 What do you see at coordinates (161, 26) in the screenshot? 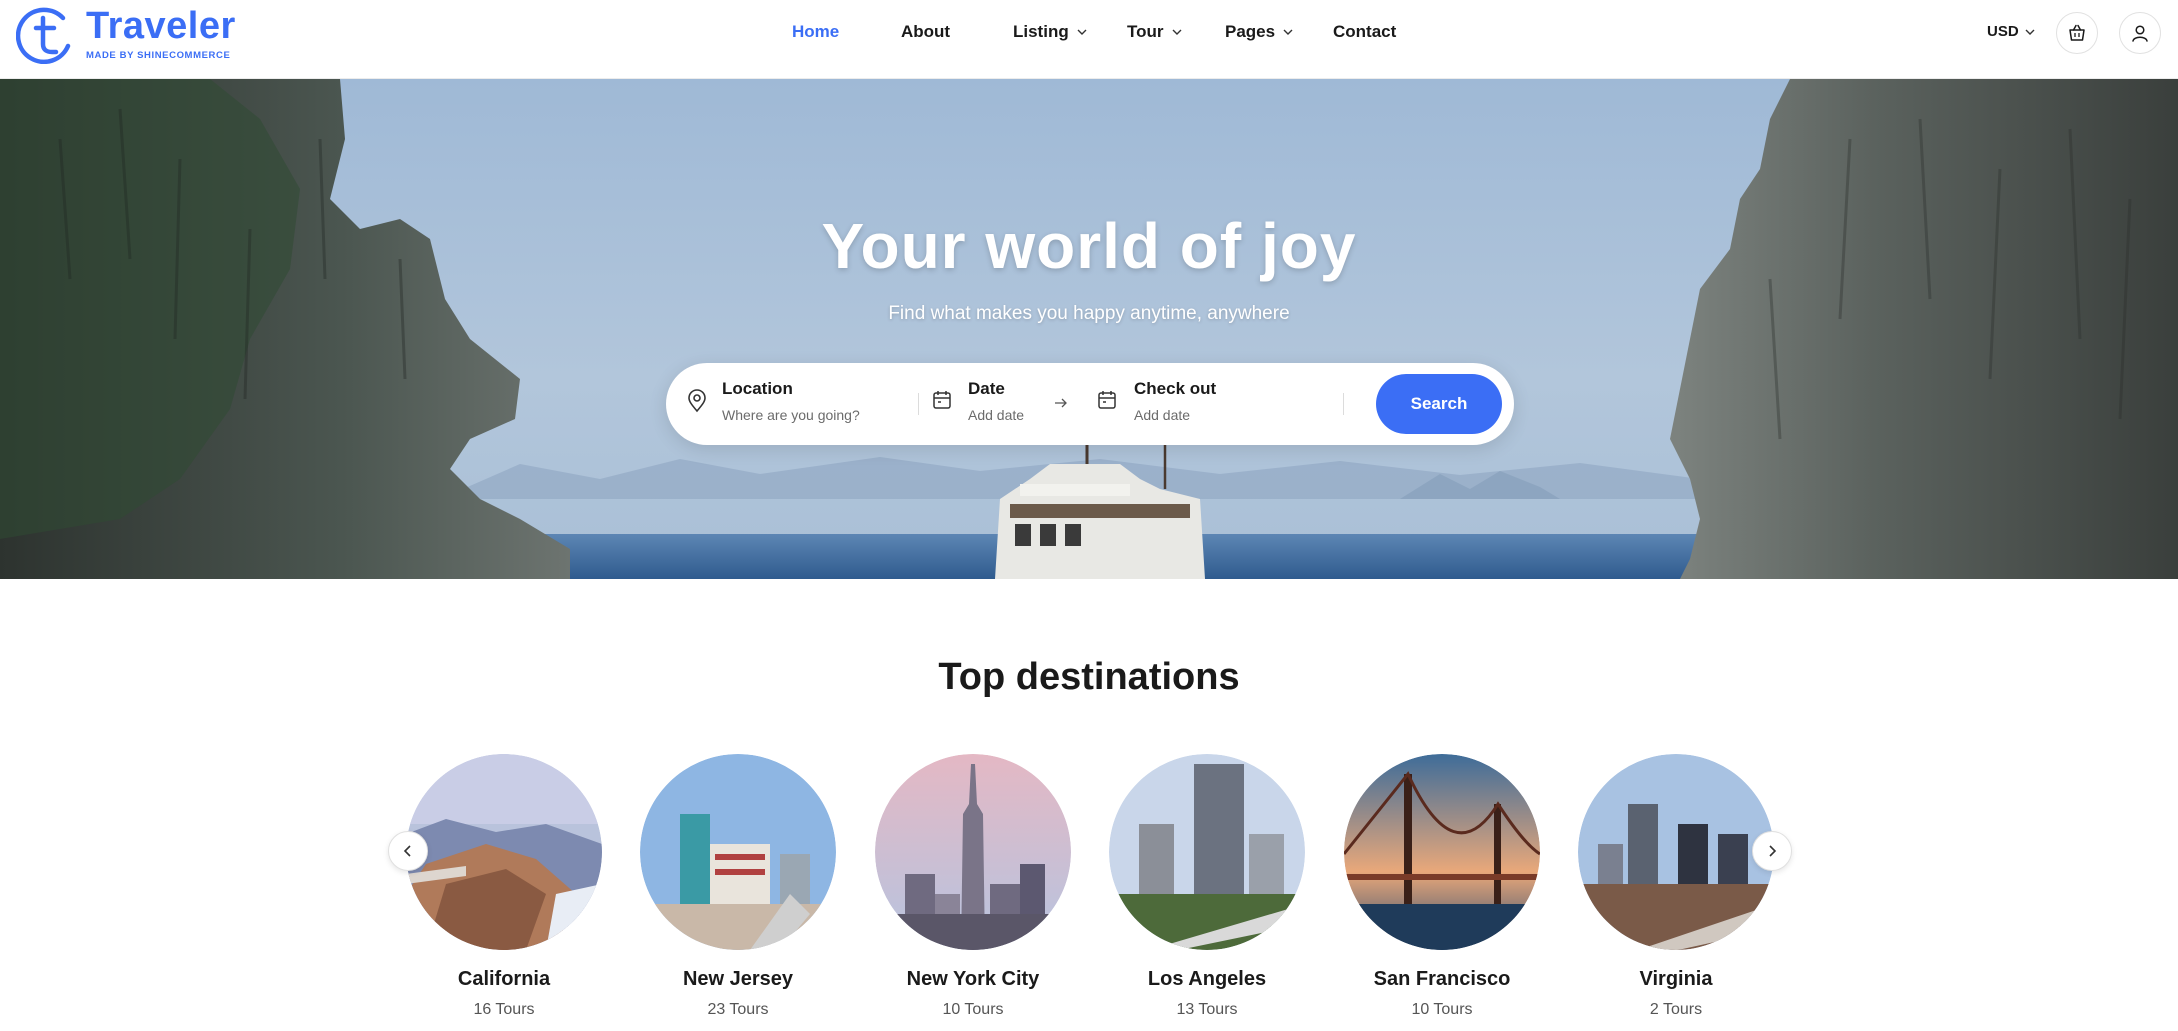
I see `logo-name: Traveler` at bounding box center [161, 26].